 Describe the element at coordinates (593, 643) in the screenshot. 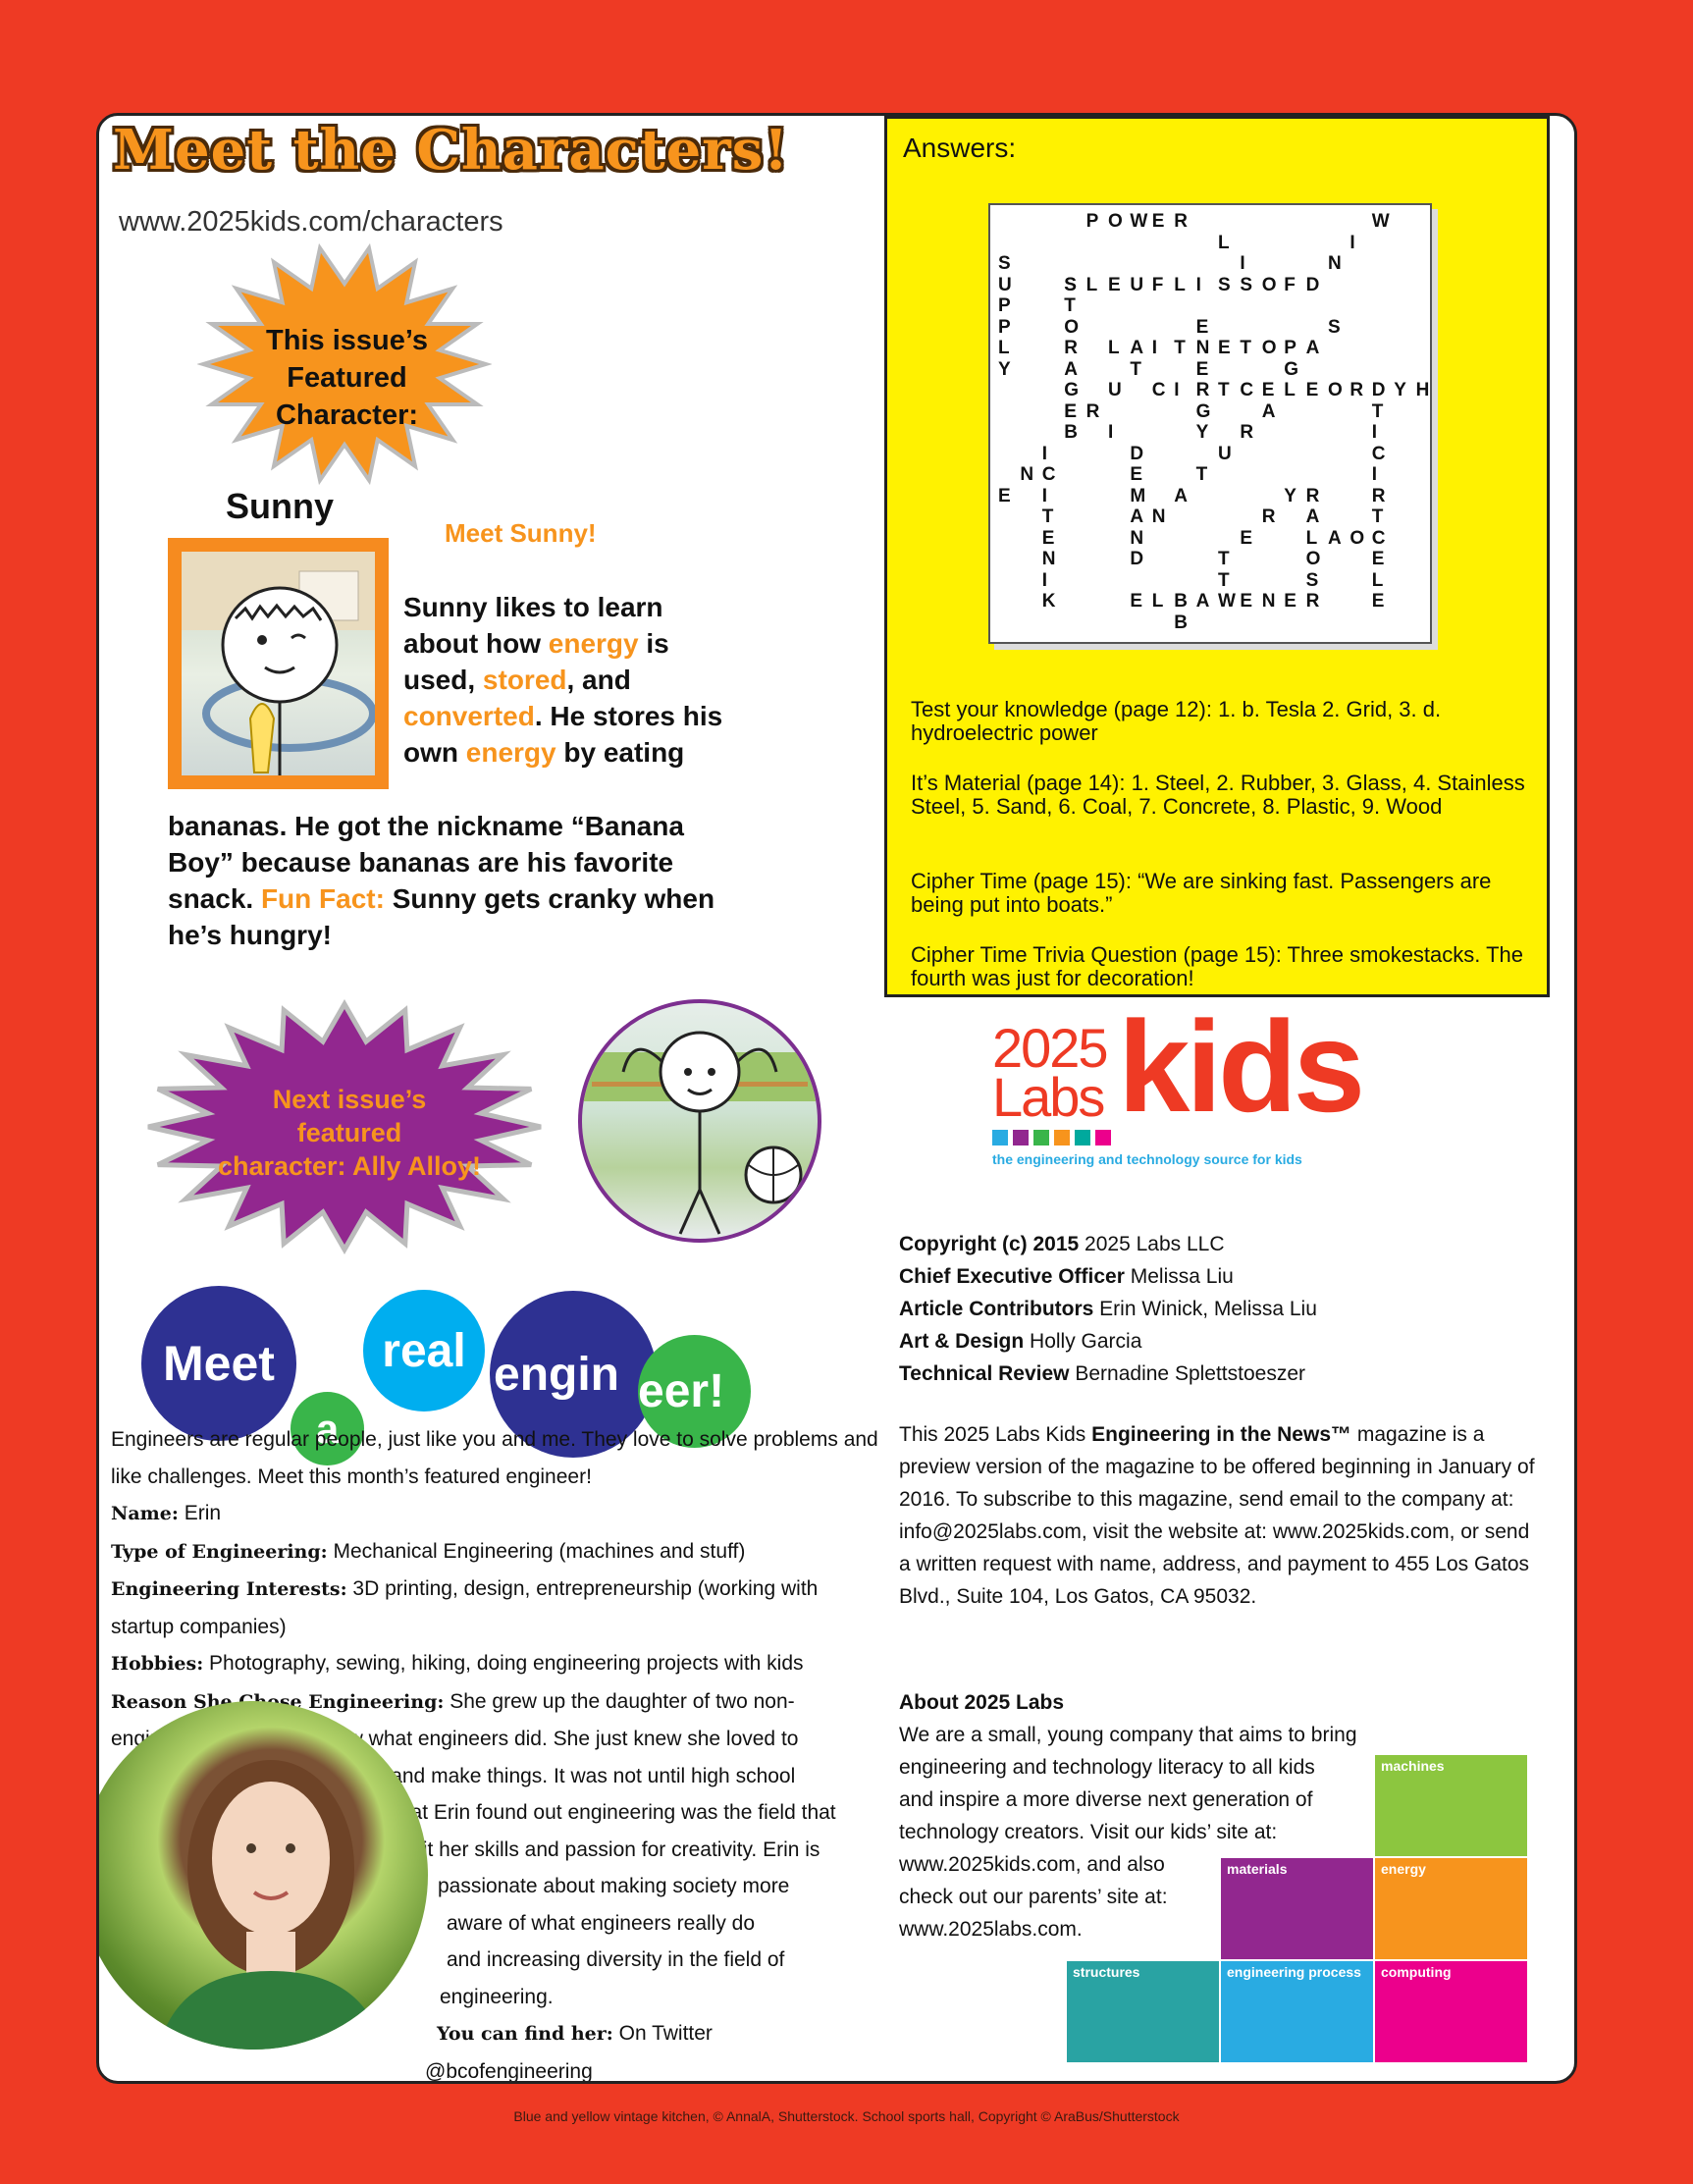

I see `text-segment: energy` at that location.